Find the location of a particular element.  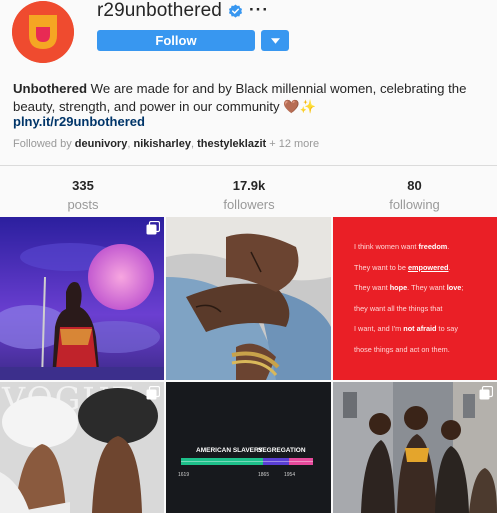

timeline-label-1: AMERICAN SLAVERY is located at coordinates (229, 450).